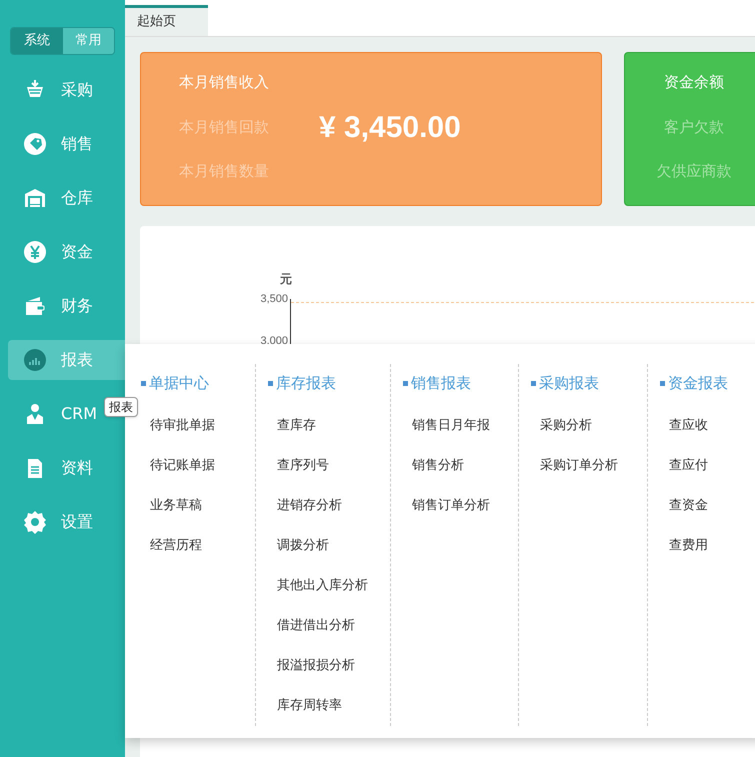 The height and width of the screenshot is (757, 755). What do you see at coordinates (322, 586) in the screenshot?
I see `menu-link: 其他出入库分析` at bounding box center [322, 586].